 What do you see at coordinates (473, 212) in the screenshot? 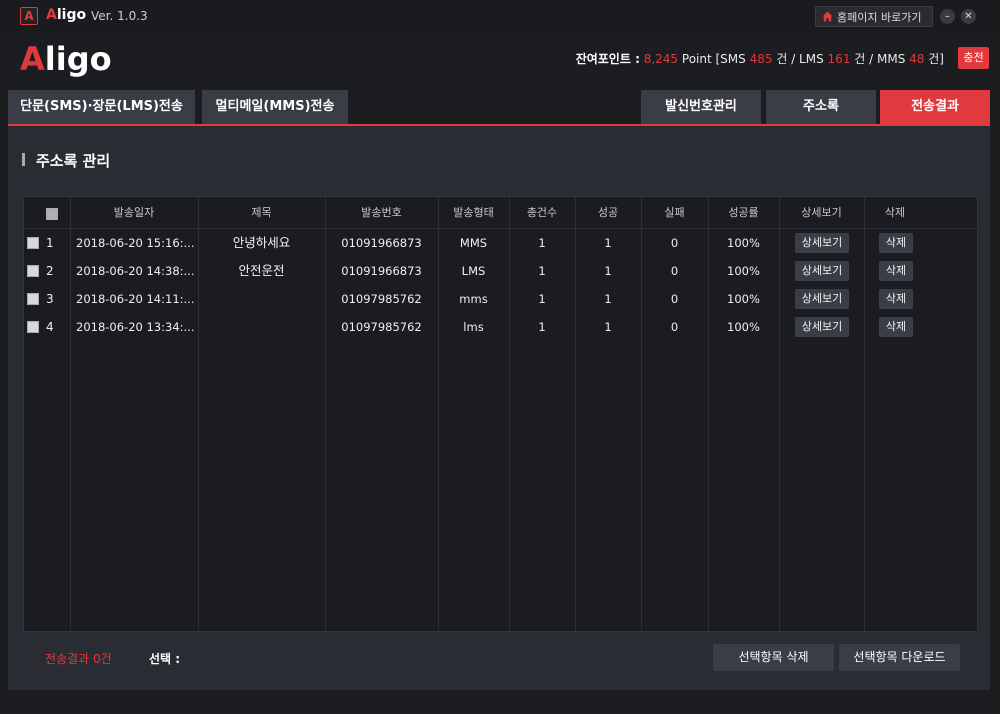
I see `header-type: 발송형태` at bounding box center [473, 212].